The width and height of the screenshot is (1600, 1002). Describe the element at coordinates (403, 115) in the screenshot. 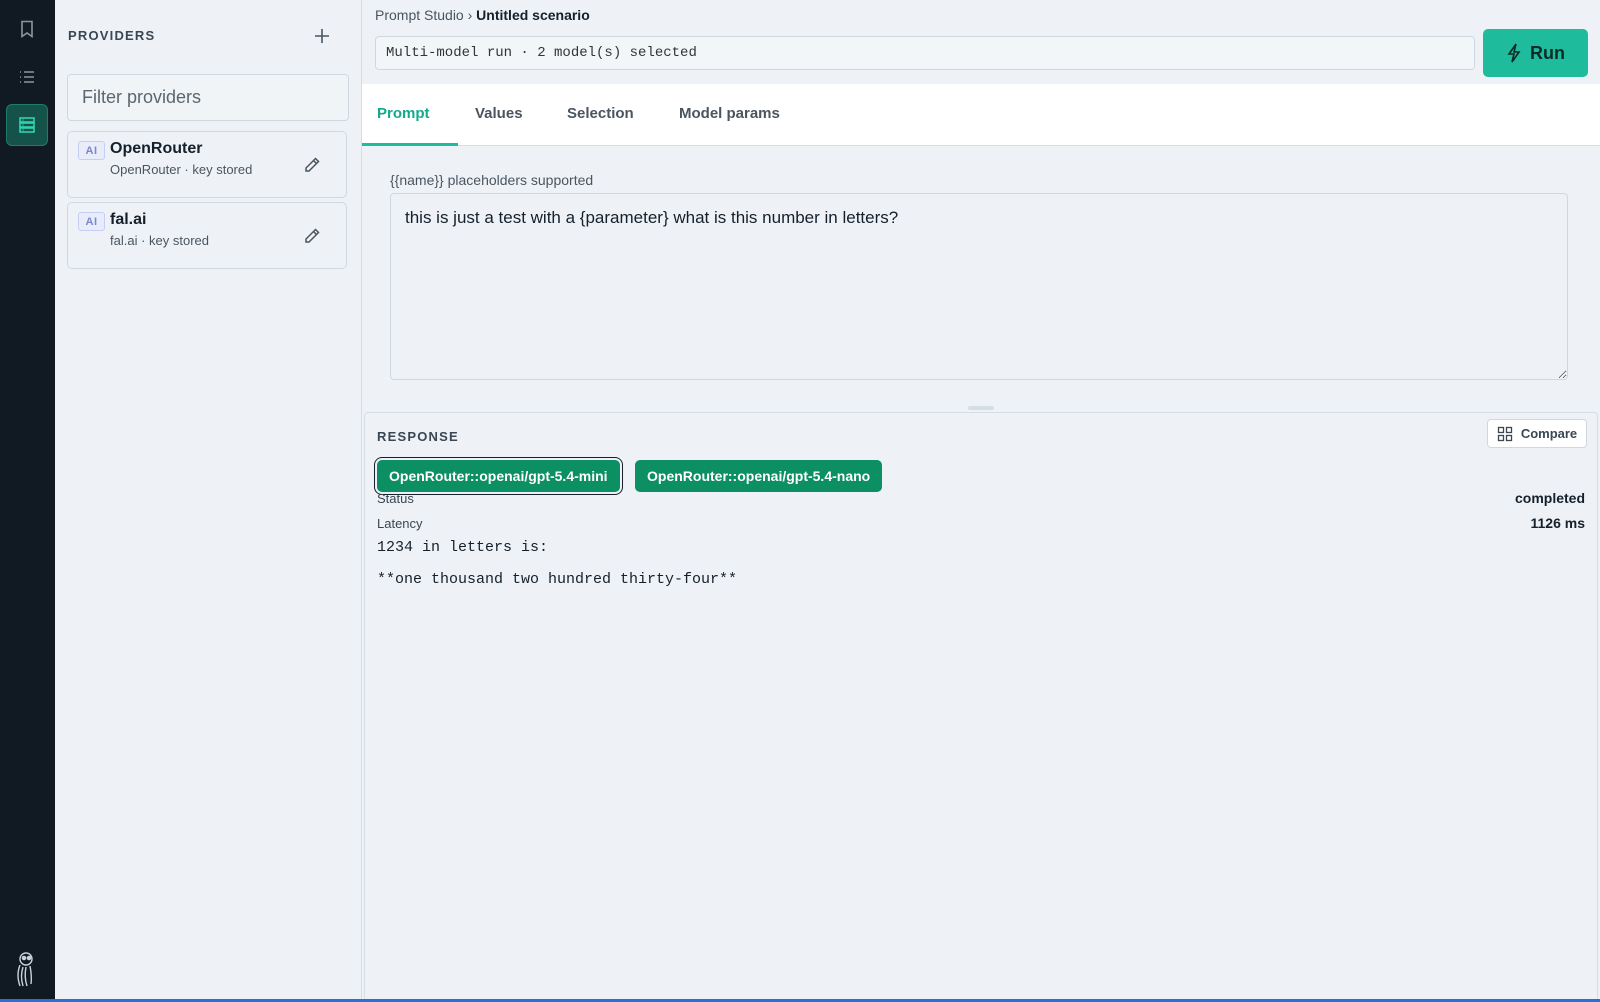

I see `tab-prompt: Prompt` at that location.